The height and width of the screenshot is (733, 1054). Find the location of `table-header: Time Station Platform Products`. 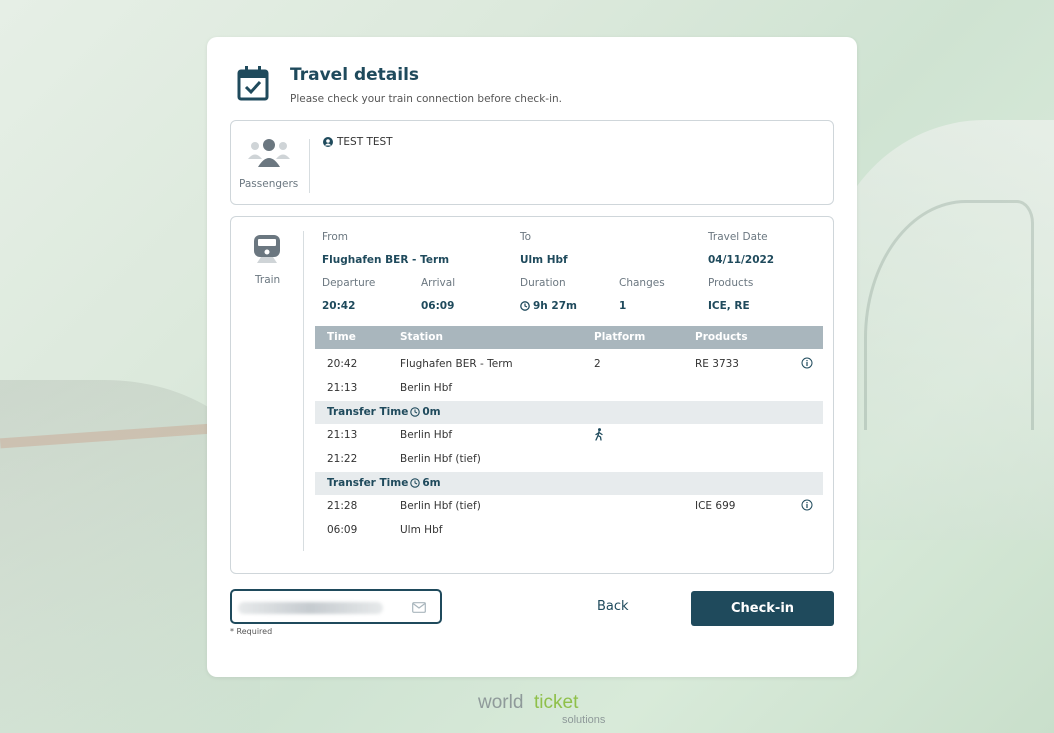

table-header: Time Station Platform Products is located at coordinates (569, 337).